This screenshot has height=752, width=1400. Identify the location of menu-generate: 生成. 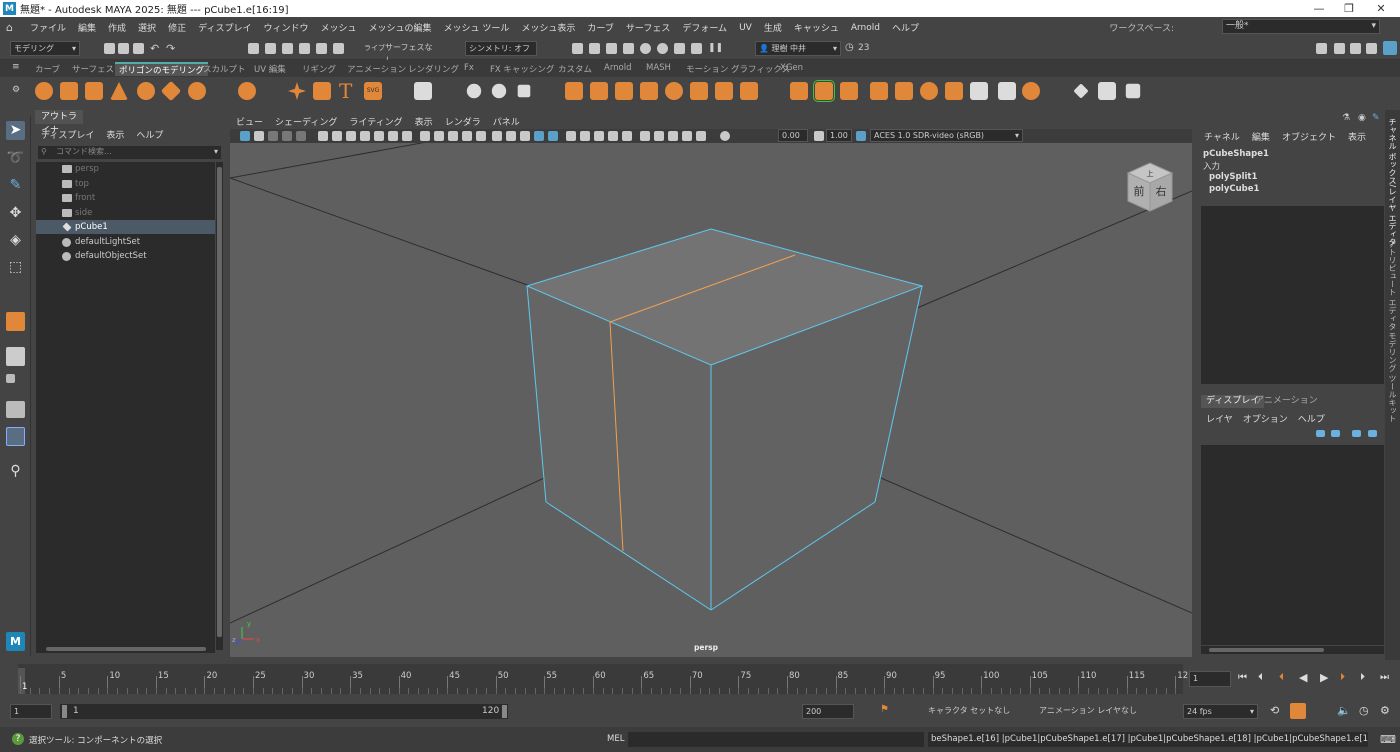
(773, 27).